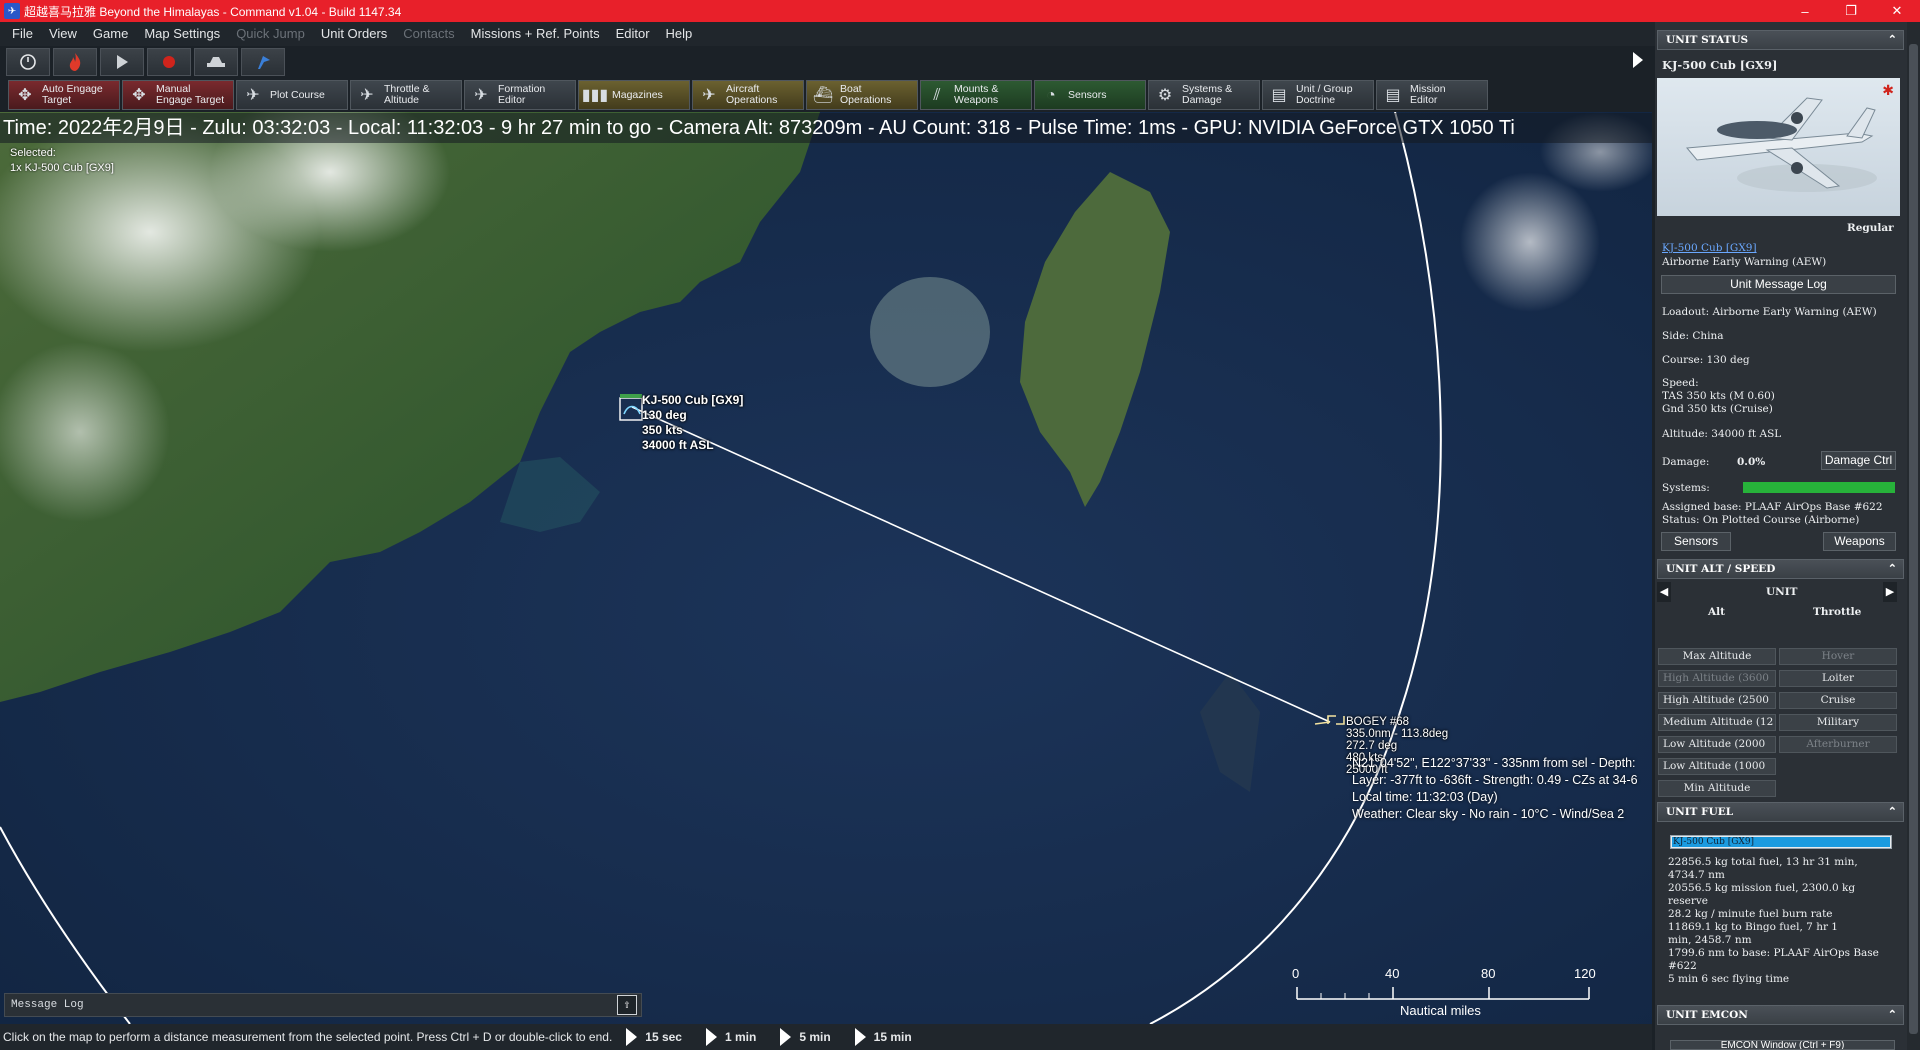 The width and height of the screenshot is (1920, 1050). Describe the element at coordinates (1717, 744) in the screenshot. I see `altitude-option: Low Altitude (2000` at that location.